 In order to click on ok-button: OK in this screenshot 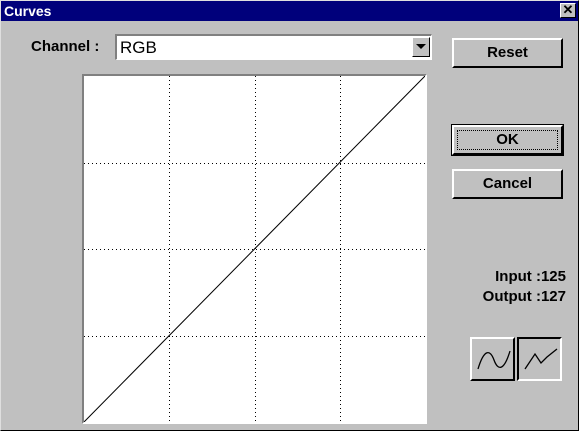, I will do `click(507, 140)`.